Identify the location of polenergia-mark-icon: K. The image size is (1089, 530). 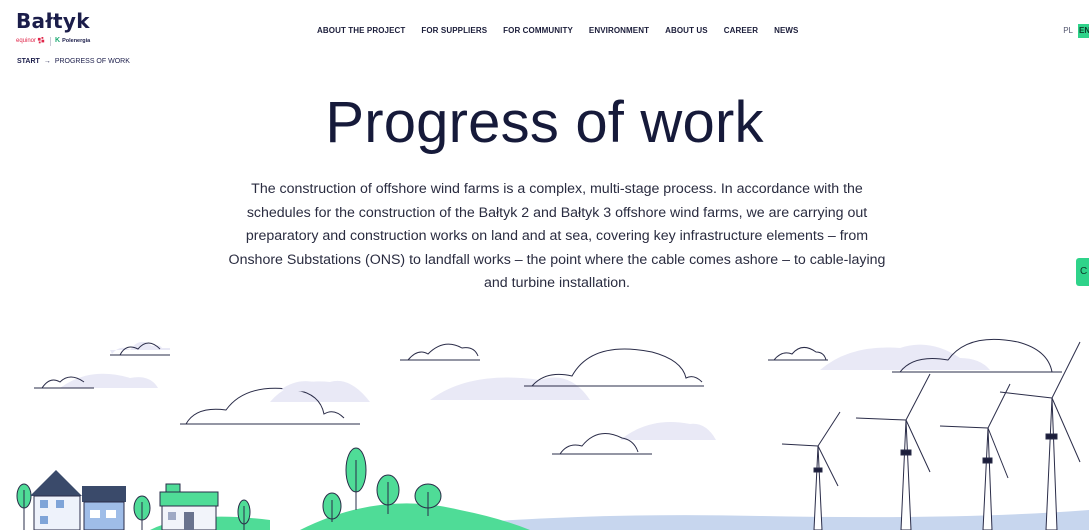
(58, 40).